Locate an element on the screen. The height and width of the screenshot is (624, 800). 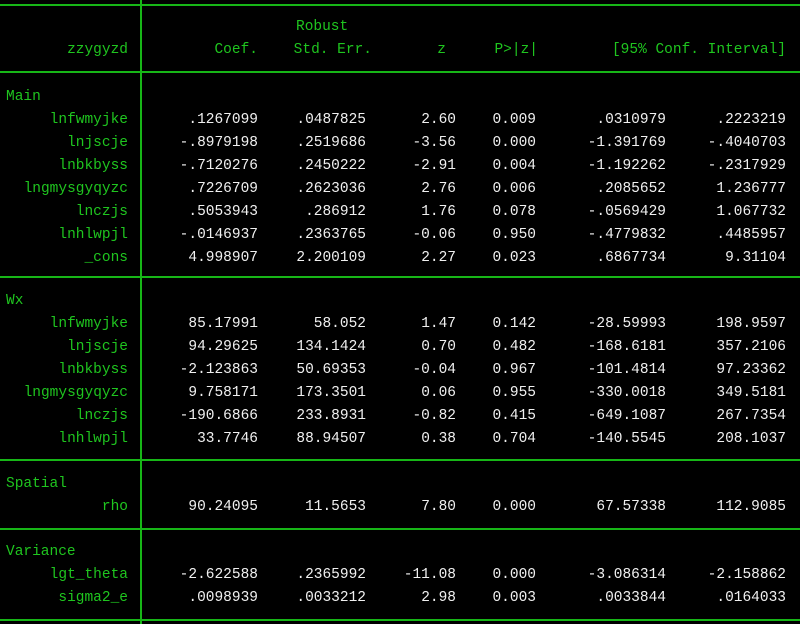
cell-hi: -2.158862 is located at coordinates (746, 575).